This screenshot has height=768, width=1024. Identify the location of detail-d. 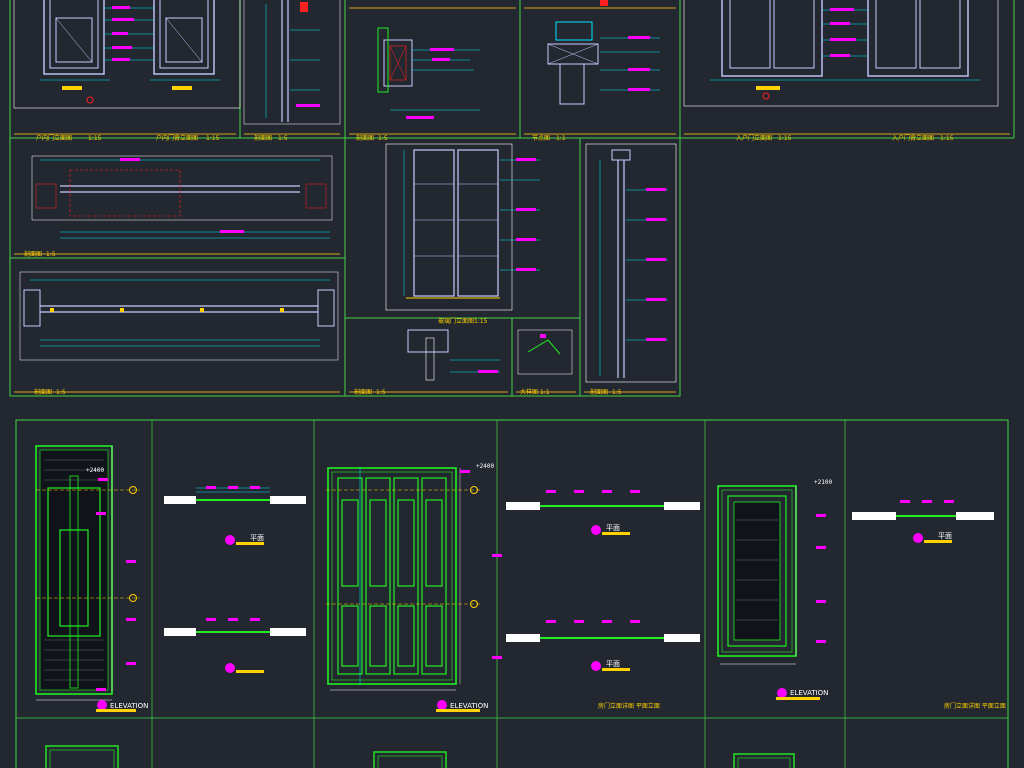
(545, 352).